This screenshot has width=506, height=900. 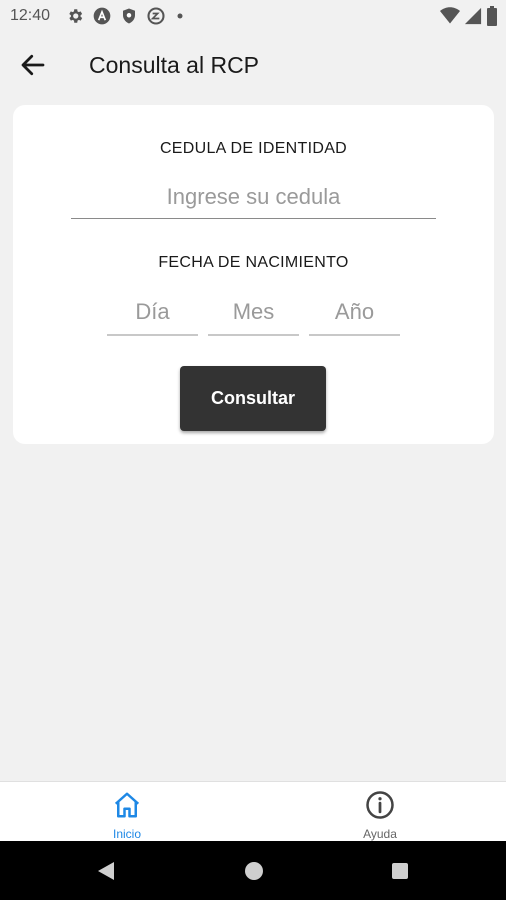 I want to click on wifi-icon, so click(x=450, y=15).